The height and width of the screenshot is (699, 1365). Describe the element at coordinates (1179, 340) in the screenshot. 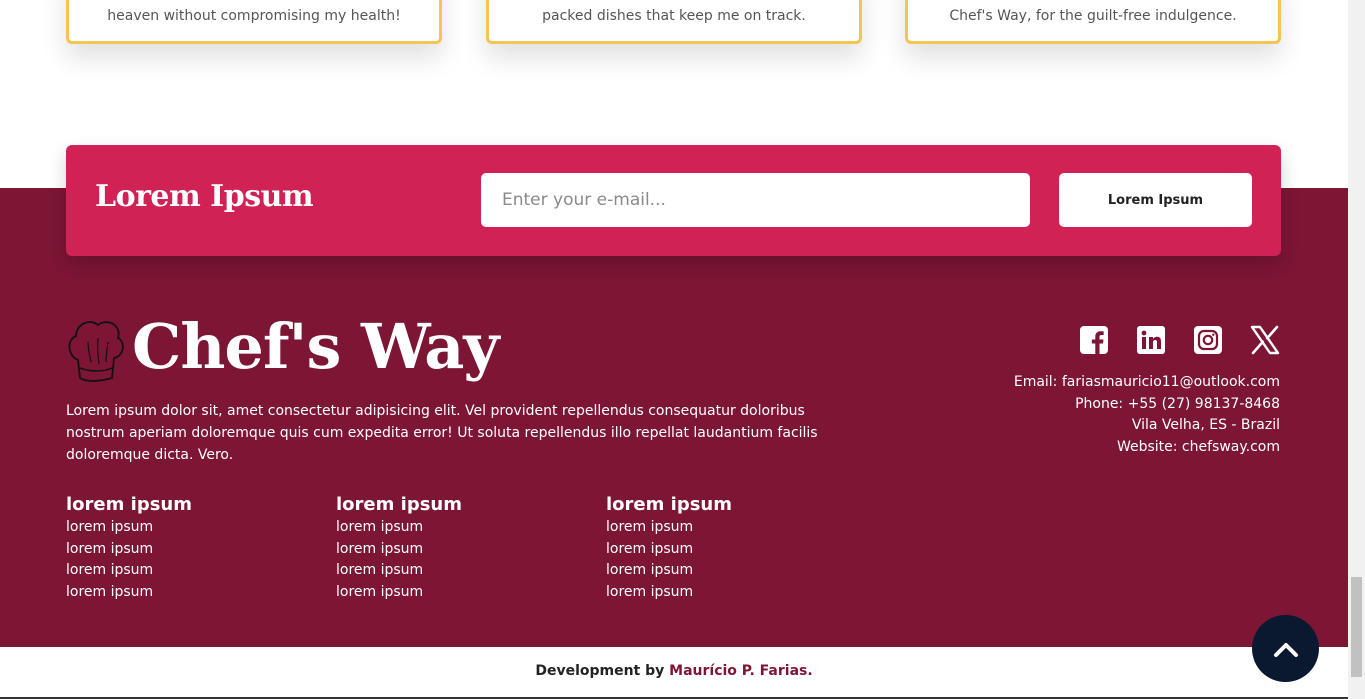

I see `social-links` at that location.